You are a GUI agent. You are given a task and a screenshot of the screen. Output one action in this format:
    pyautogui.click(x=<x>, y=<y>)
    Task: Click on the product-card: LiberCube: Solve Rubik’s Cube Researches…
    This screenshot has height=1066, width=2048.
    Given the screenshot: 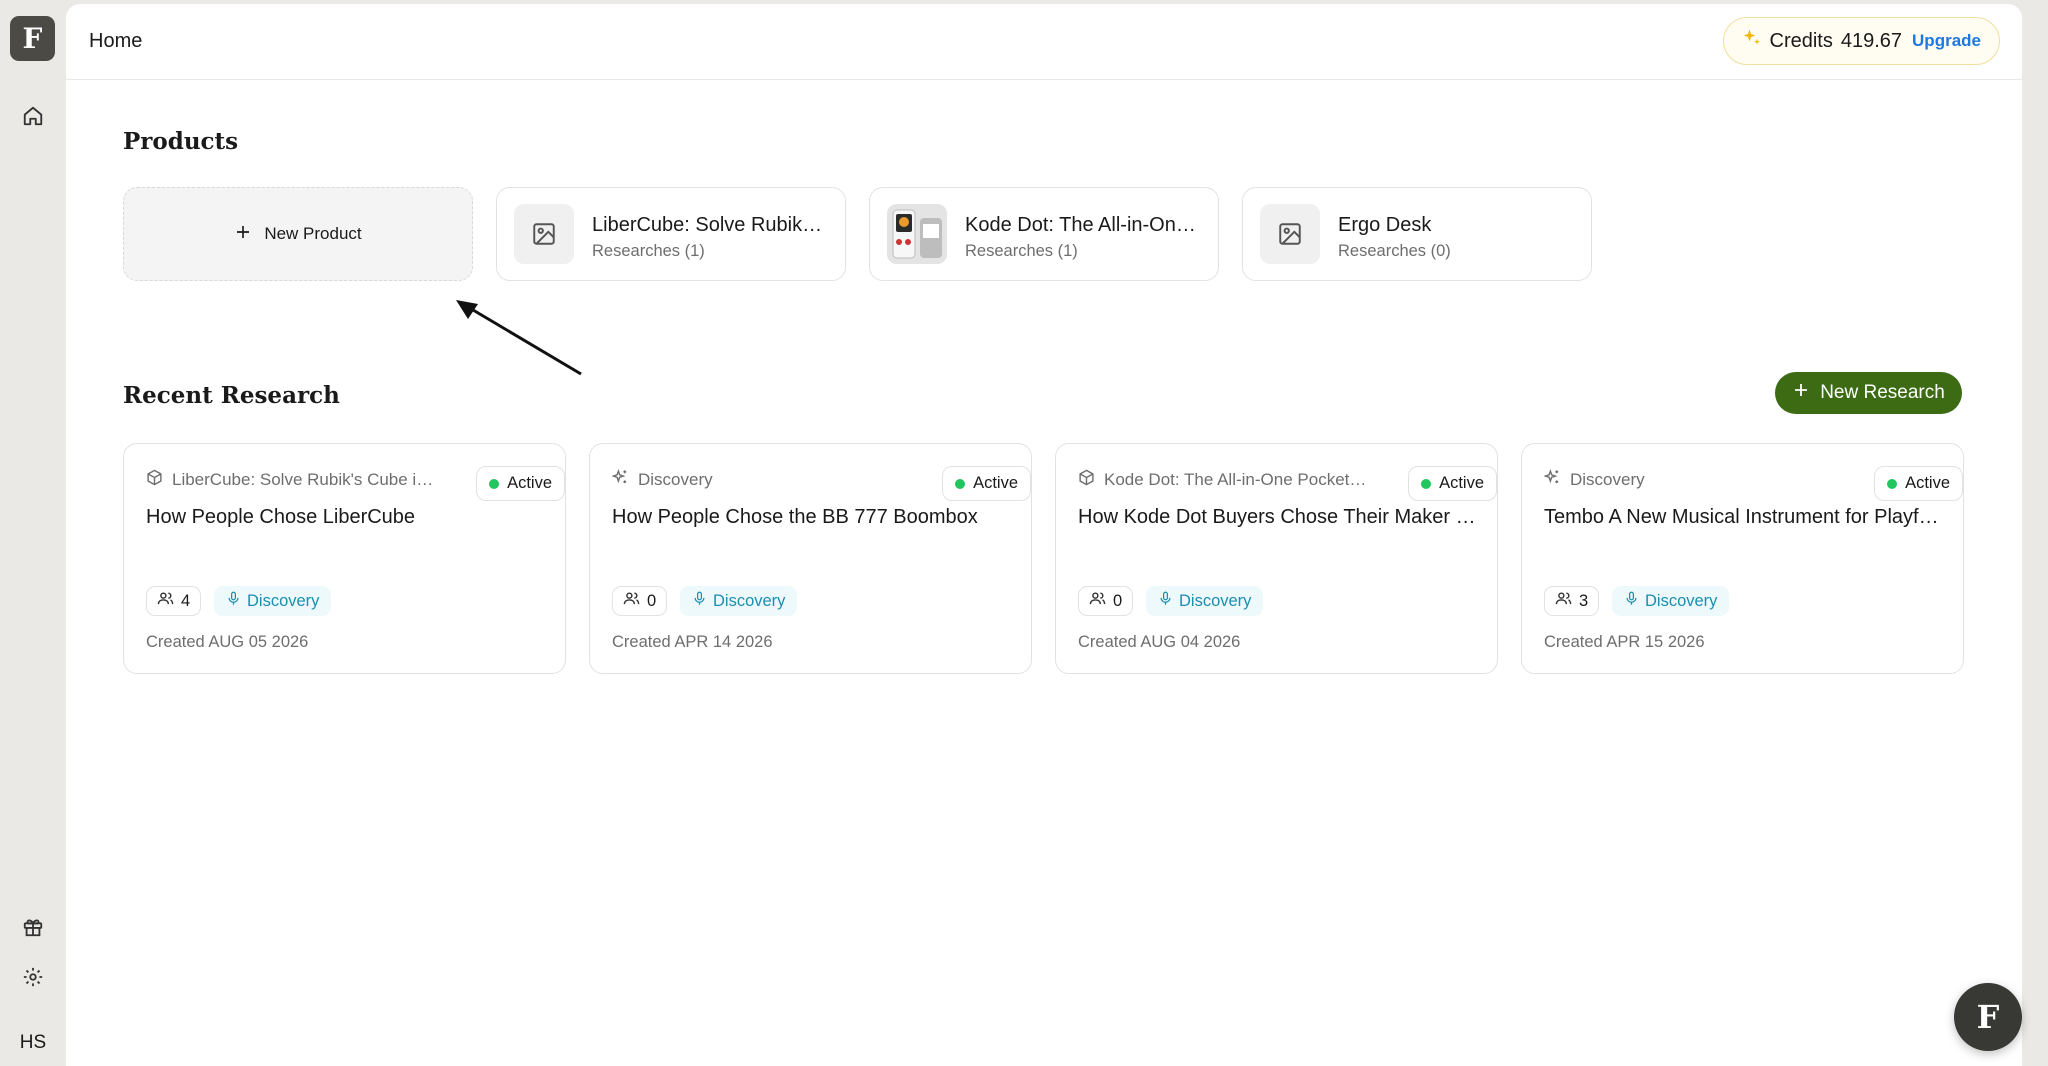 What is the action you would take?
    pyautogui.click(x=671, y=234)
    